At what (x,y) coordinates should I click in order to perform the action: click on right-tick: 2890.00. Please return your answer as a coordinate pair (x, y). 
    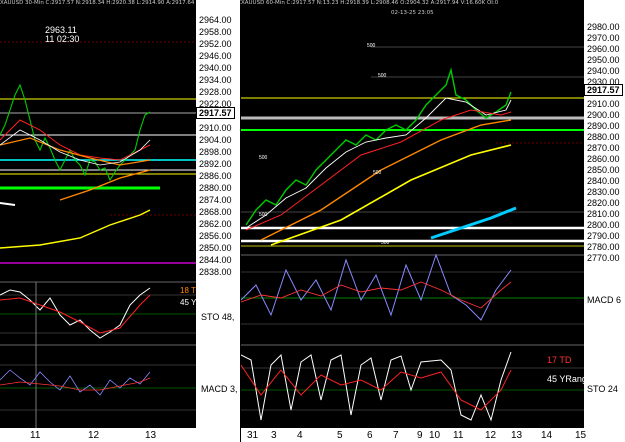
    Looking at the image, I should click on (603, 126).